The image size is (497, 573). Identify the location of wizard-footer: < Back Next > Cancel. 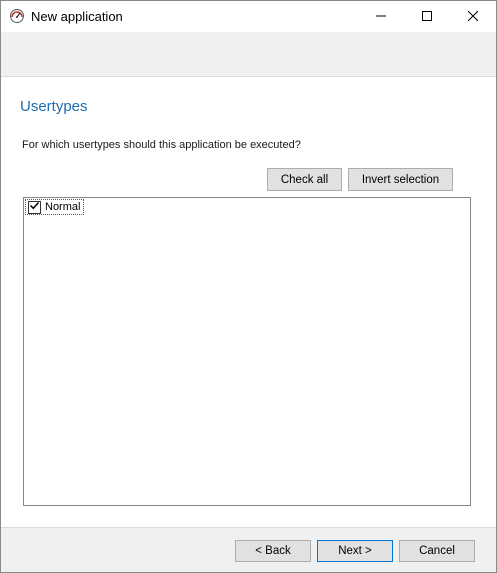
(248, 549).